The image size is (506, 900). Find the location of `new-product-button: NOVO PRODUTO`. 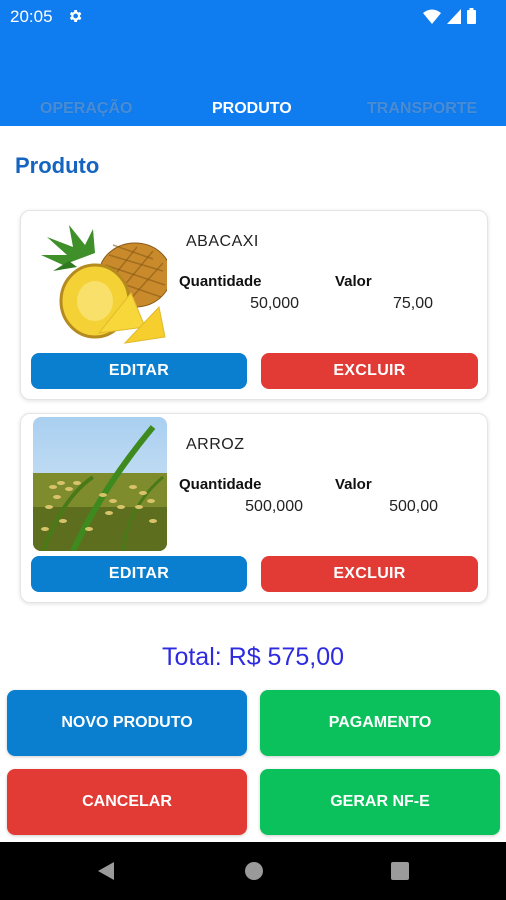

new-product-button: NOVO PRODUTO is located at coordinates (127, 723).